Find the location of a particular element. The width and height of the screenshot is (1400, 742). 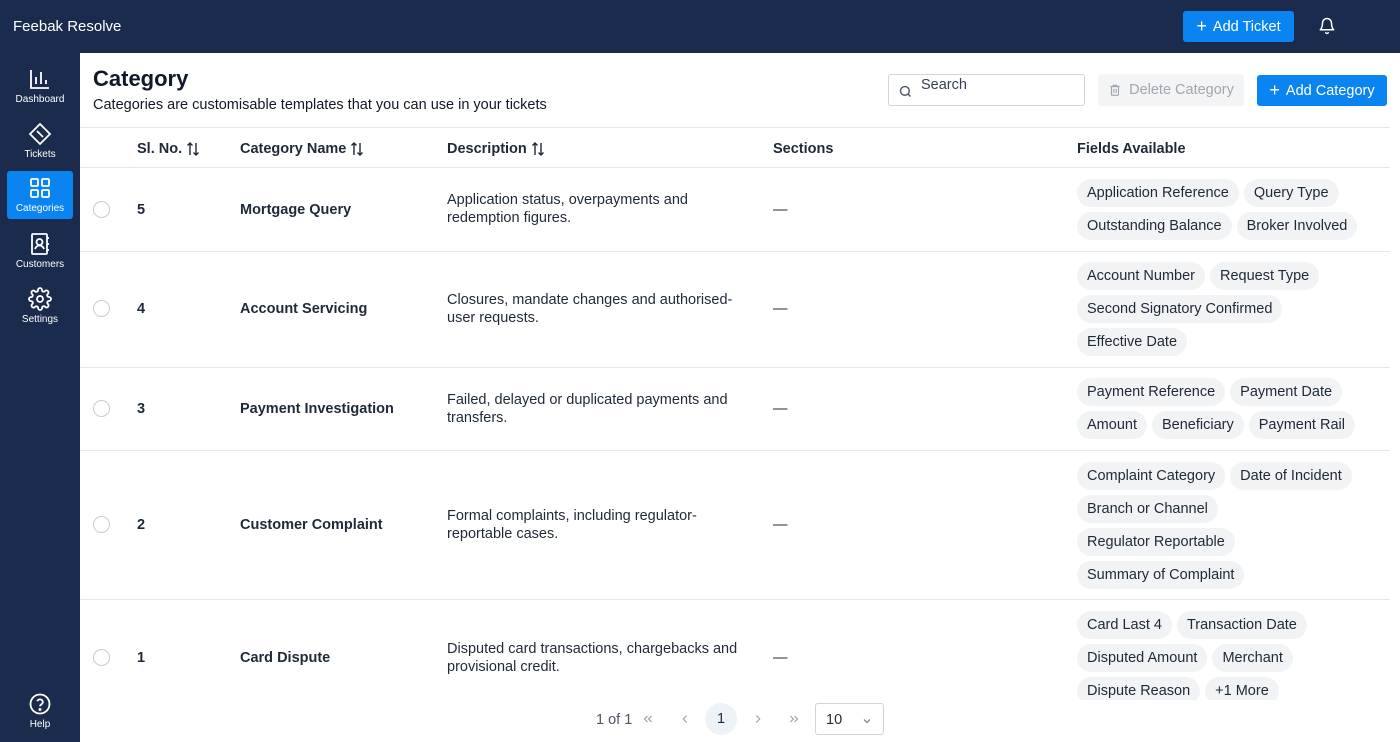

pagination: 1 of 1 1 10 is located at coordinates (700, 719).